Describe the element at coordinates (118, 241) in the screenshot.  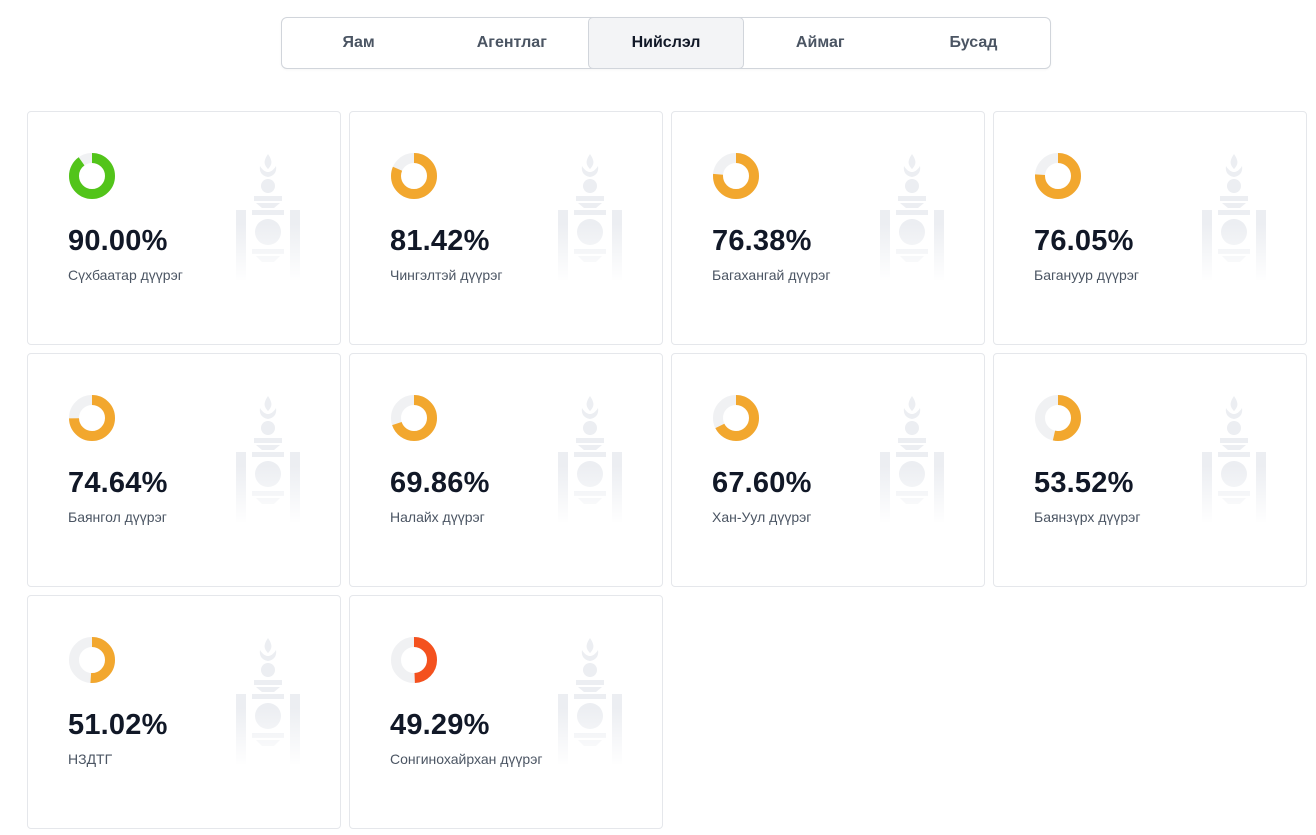
I see `percent-value: 90.00%` at that location.